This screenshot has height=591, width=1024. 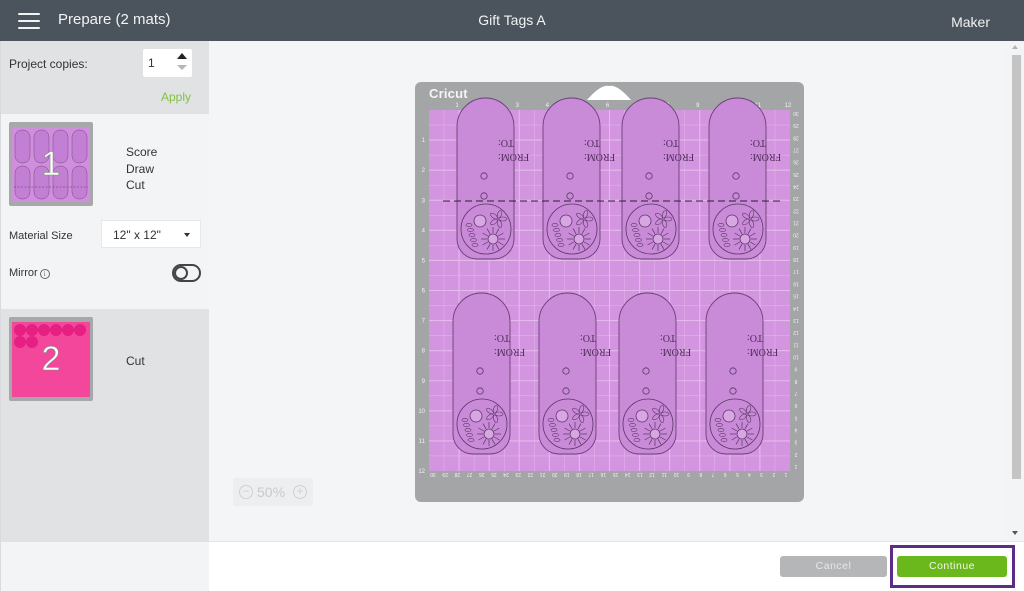 What do you see at coordinates (796, 210) in the screenshot?
I see `ruler-right-label: 22` at bounding box center [796, 210].